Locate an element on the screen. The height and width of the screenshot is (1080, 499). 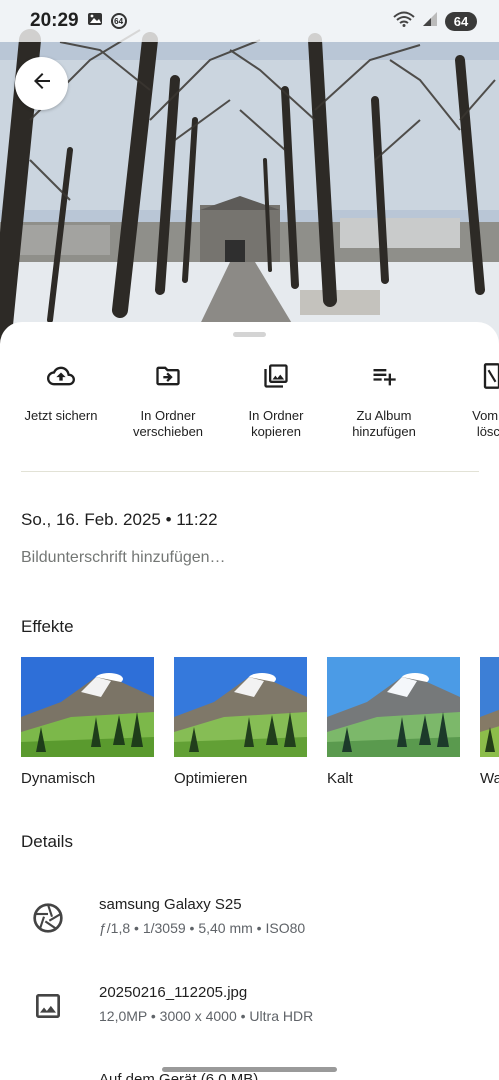
details-title: Details is located at coordinates (47, 841).